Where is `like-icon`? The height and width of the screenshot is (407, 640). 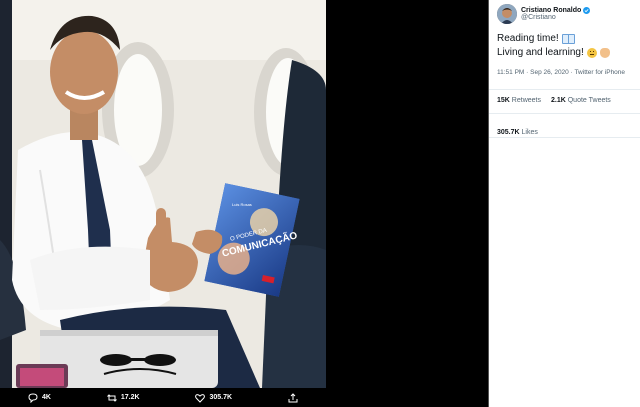
like-icon is located at coordinates (200, 398).